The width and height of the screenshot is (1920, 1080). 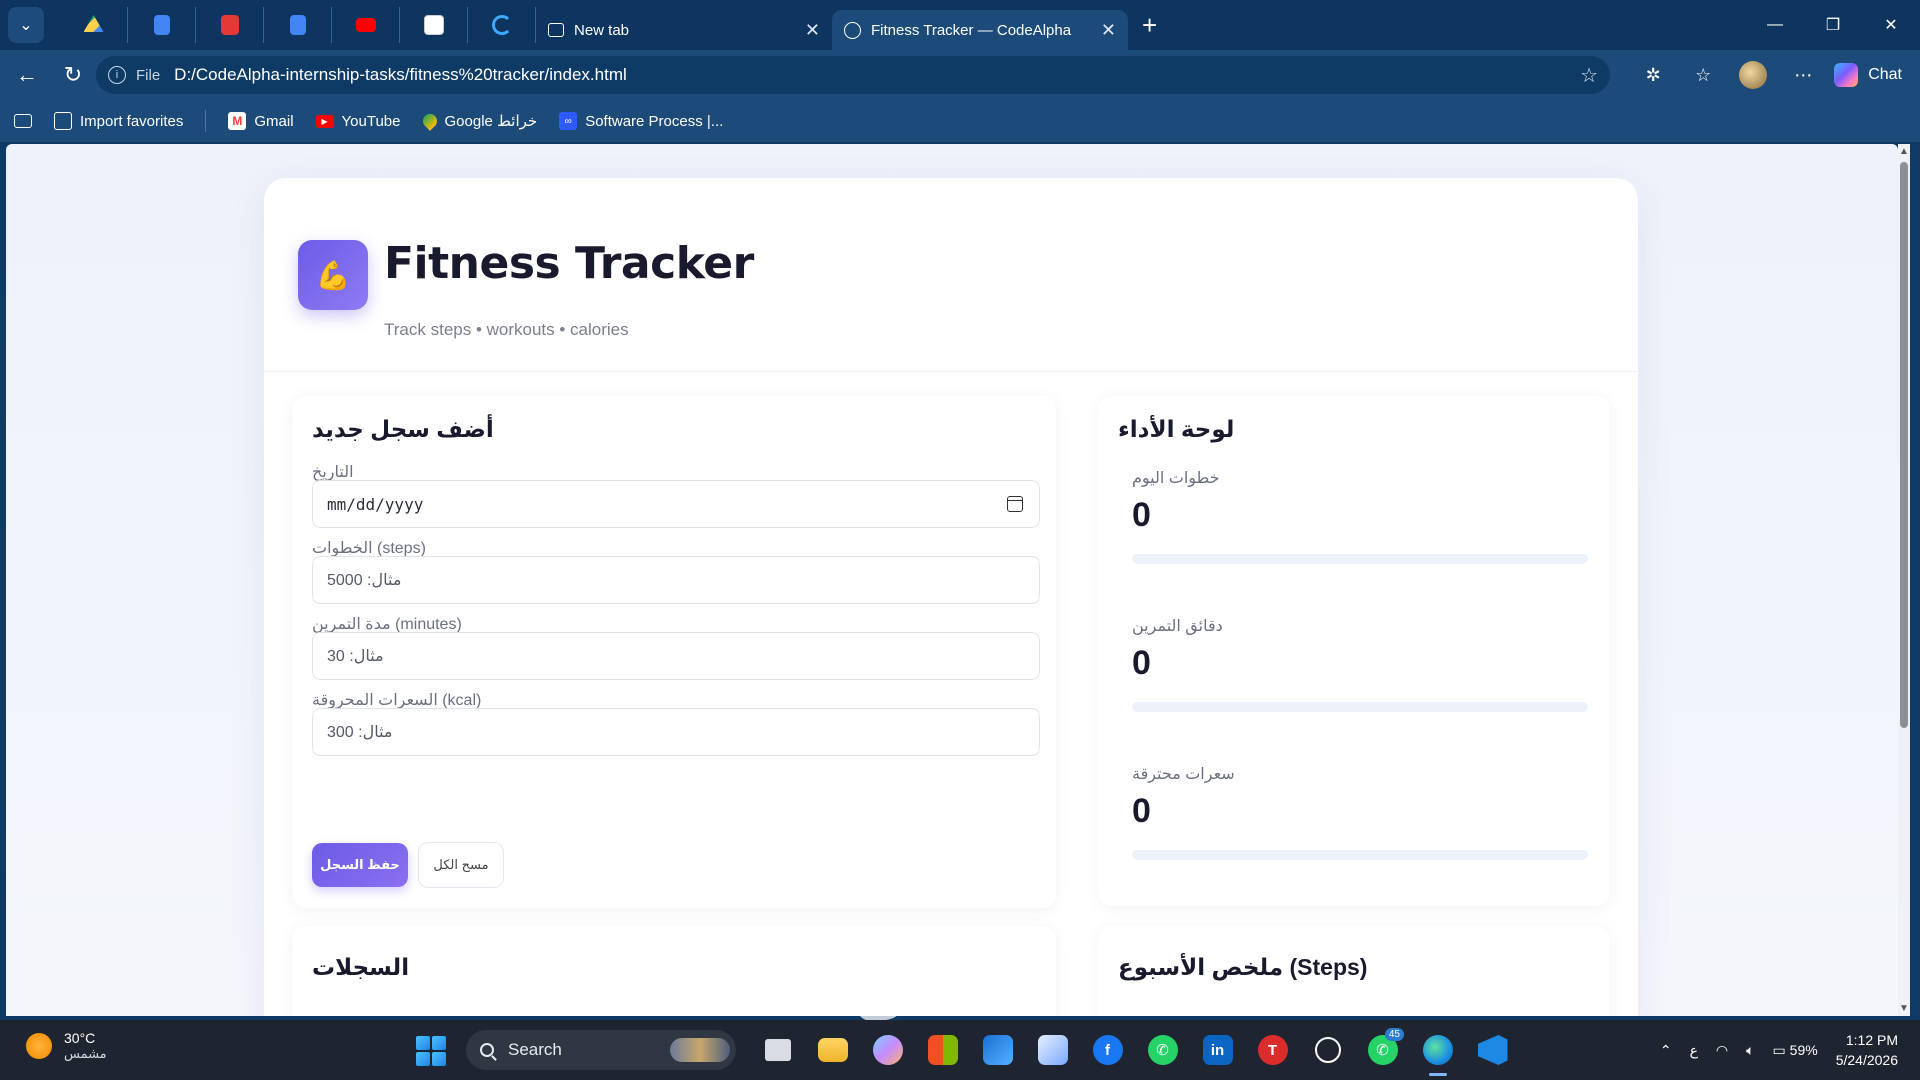 What do you see at coordinates (1354, 819) in the screenshot?
I see `stat-calories-burned: سعرات محترقة 0` at bounding box center [1354, 819].